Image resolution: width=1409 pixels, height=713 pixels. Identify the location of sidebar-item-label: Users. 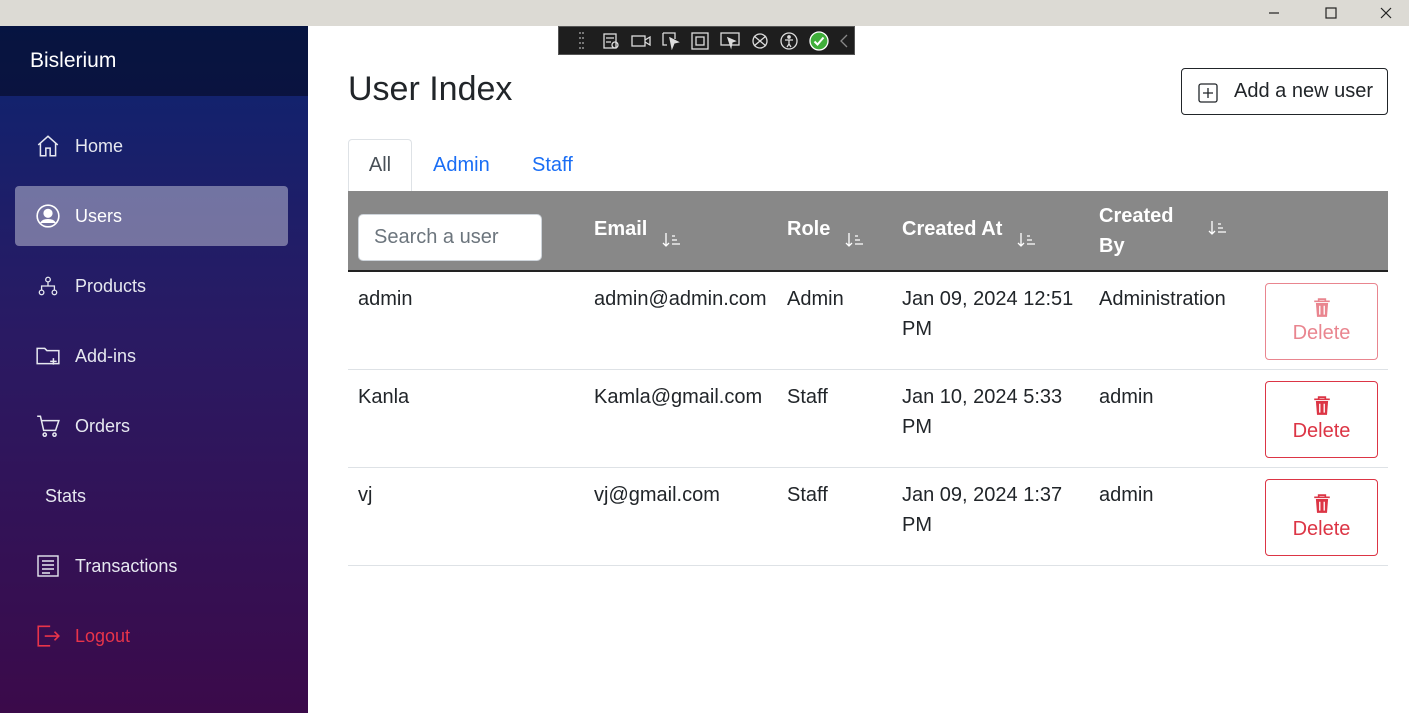
(99, 215).